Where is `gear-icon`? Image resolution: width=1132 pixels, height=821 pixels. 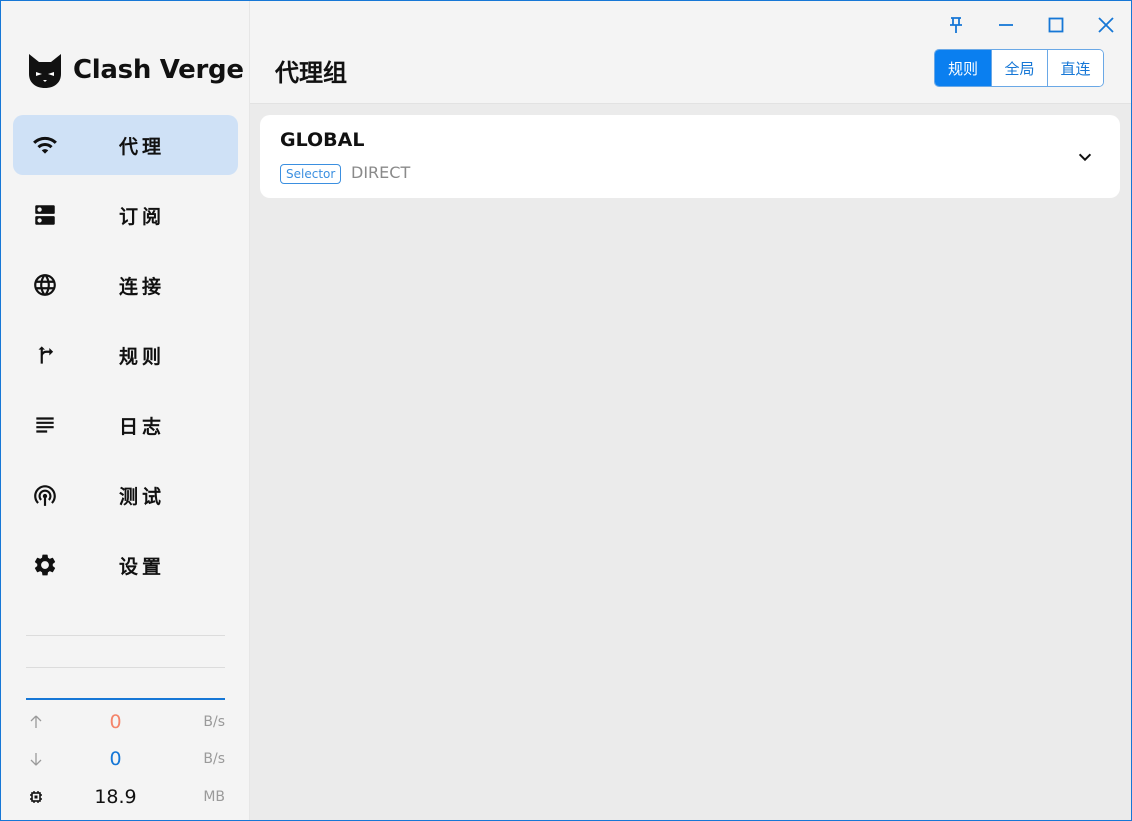 gear-icon is located at coordinates (45, 565).